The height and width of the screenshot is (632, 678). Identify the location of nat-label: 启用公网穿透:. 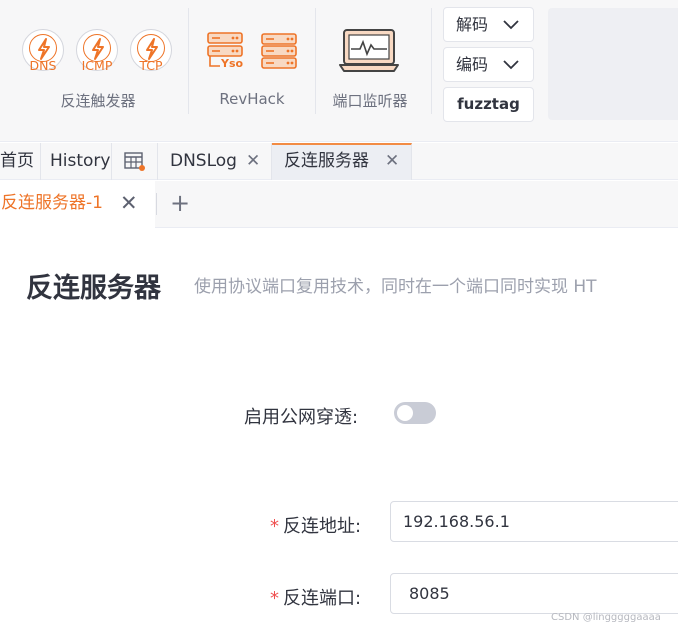
(301, 416).